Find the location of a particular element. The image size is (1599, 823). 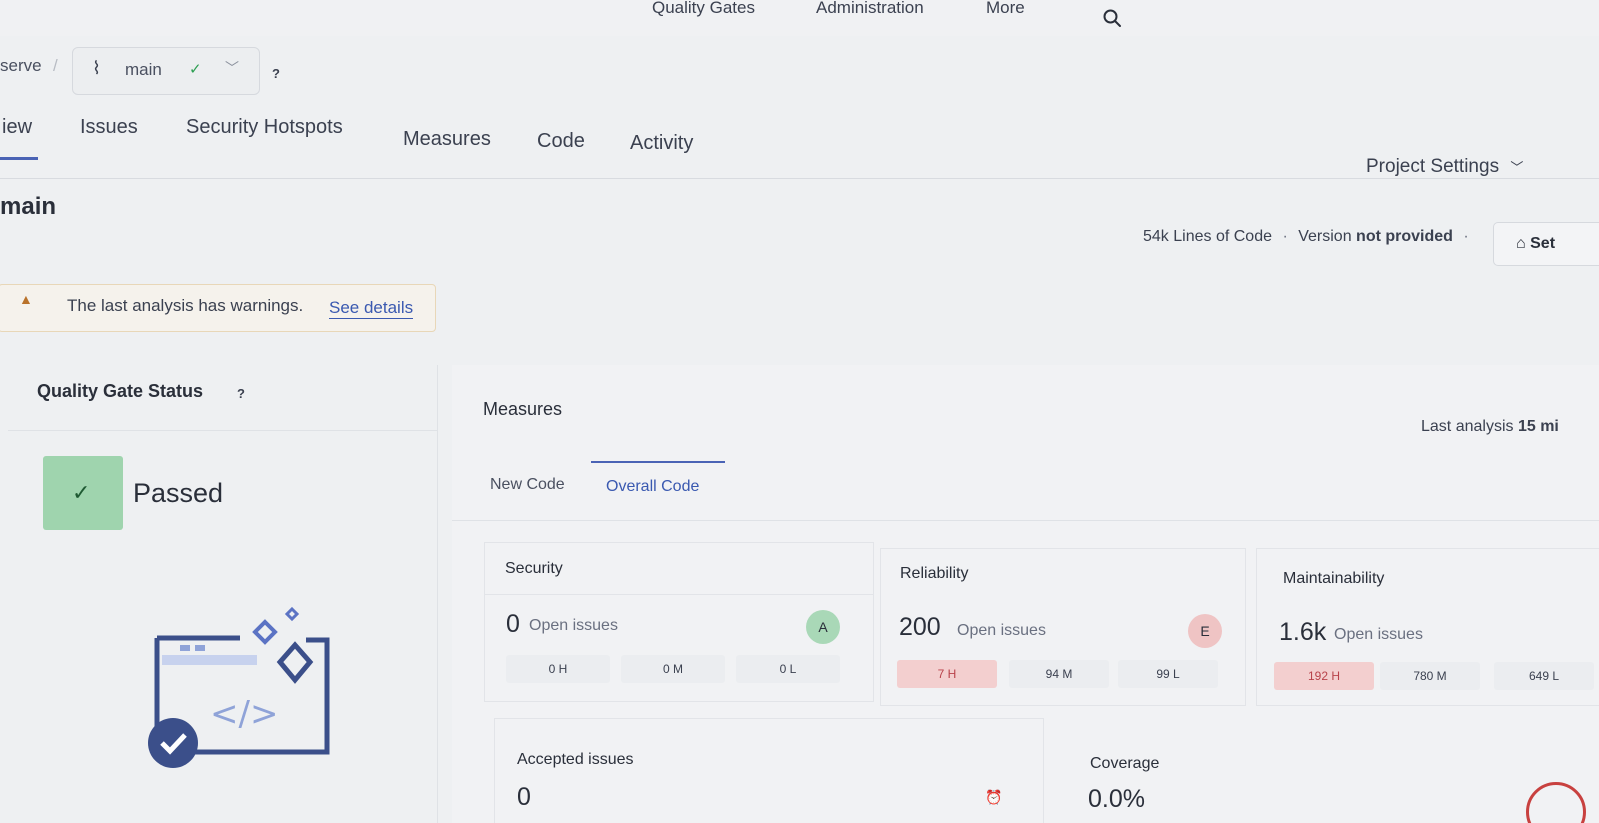

quality-gate-title: Quality Gate Status is located at coordinates (120, 391).